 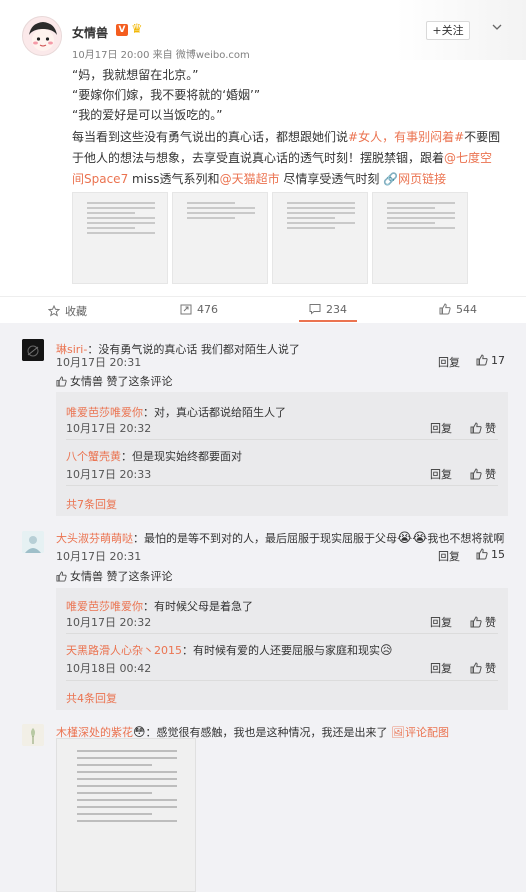 I want to click on active-tab-indicator, so click(x=328, y=321).